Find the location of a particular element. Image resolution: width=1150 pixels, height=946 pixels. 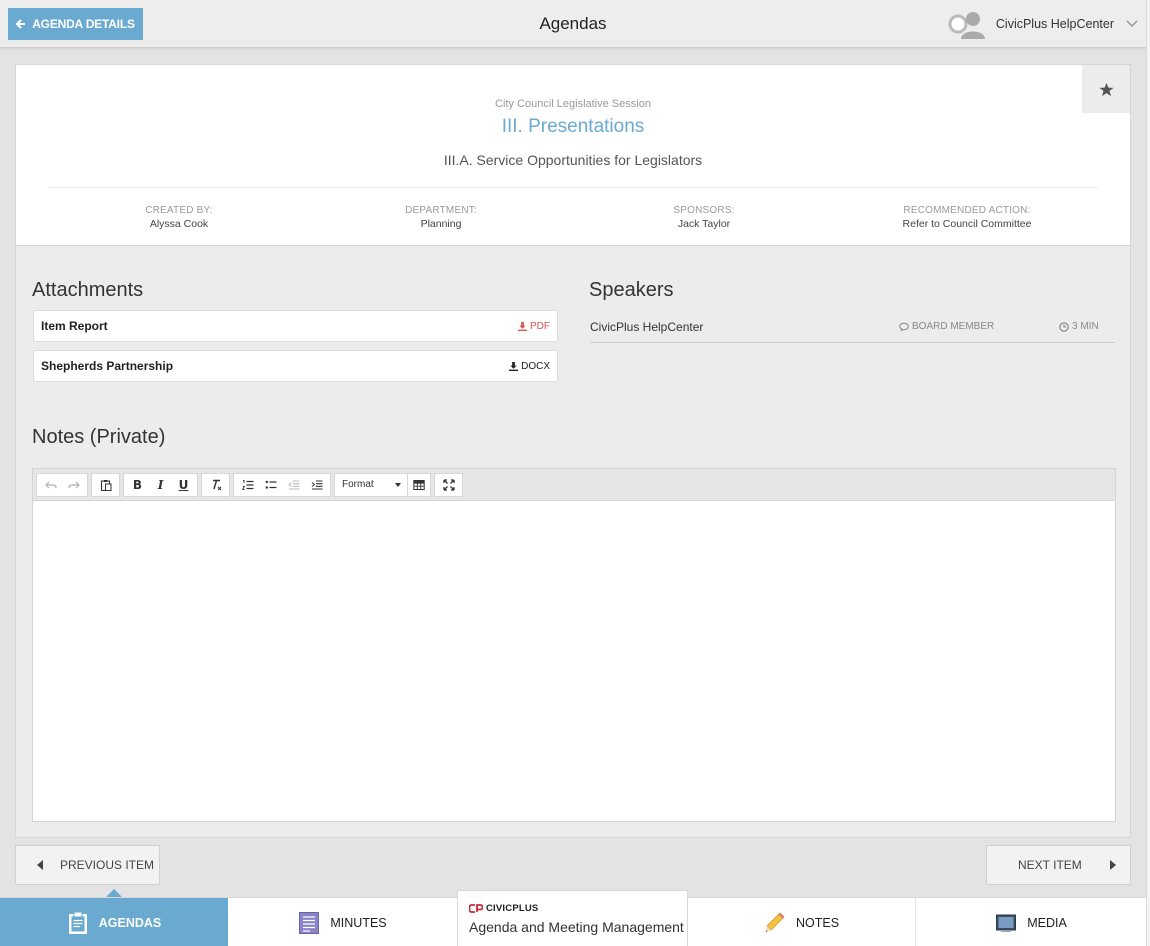

attachment-type: PDF is located at coordinates (540, 326).